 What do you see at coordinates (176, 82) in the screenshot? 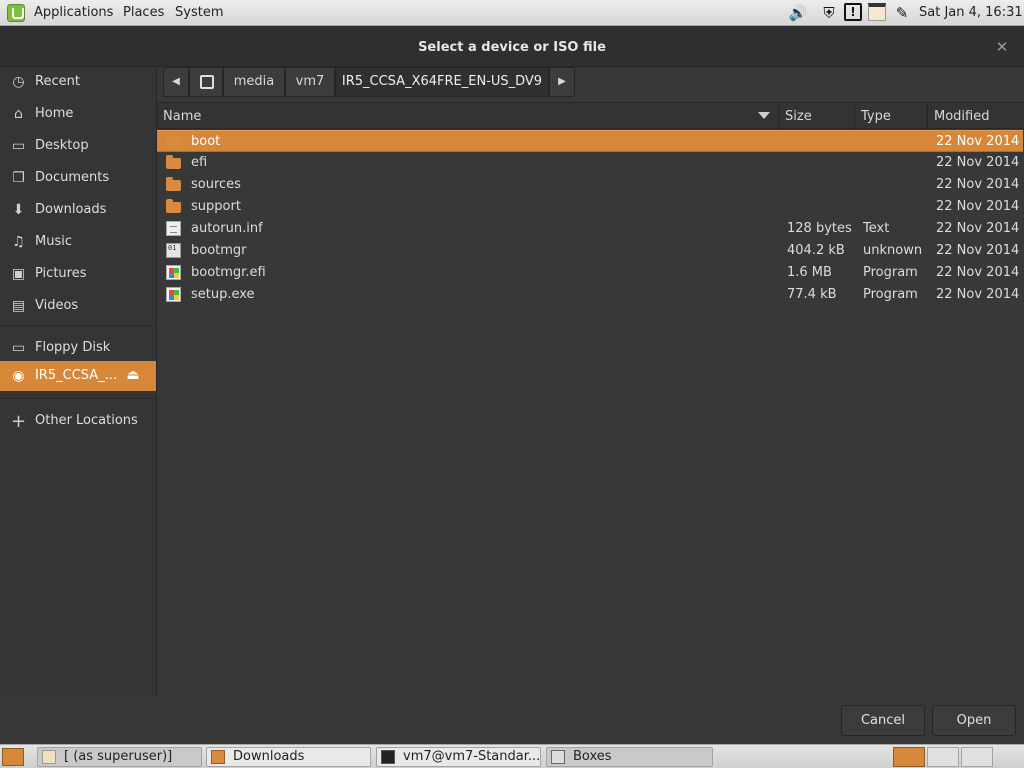
I see `path-back-button: ◀` at bounding box center [176, 82].